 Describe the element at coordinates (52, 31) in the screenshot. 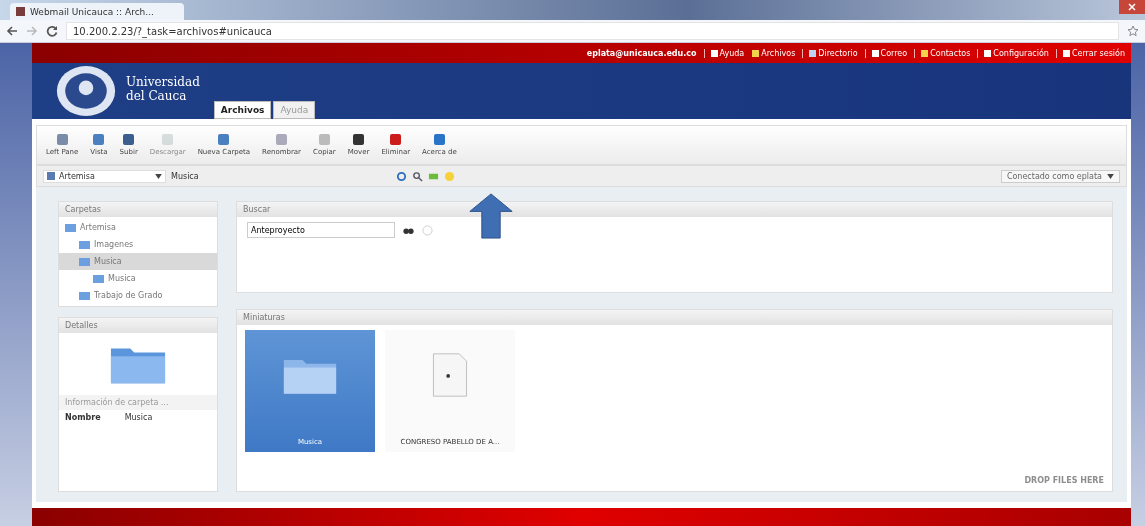

I see `reload-icon` at that location.